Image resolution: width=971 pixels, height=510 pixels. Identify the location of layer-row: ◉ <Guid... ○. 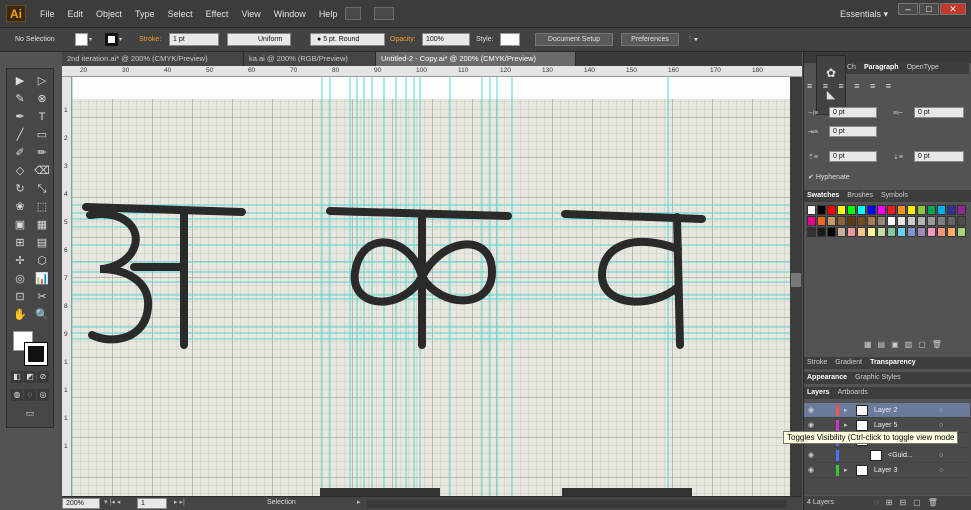
(887, 455).